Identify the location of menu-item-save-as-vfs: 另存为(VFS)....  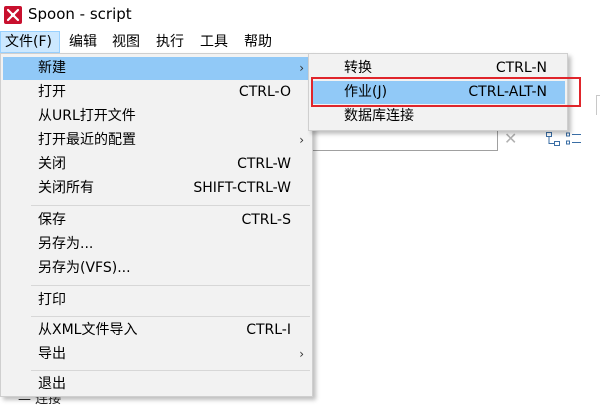
(156, 268).